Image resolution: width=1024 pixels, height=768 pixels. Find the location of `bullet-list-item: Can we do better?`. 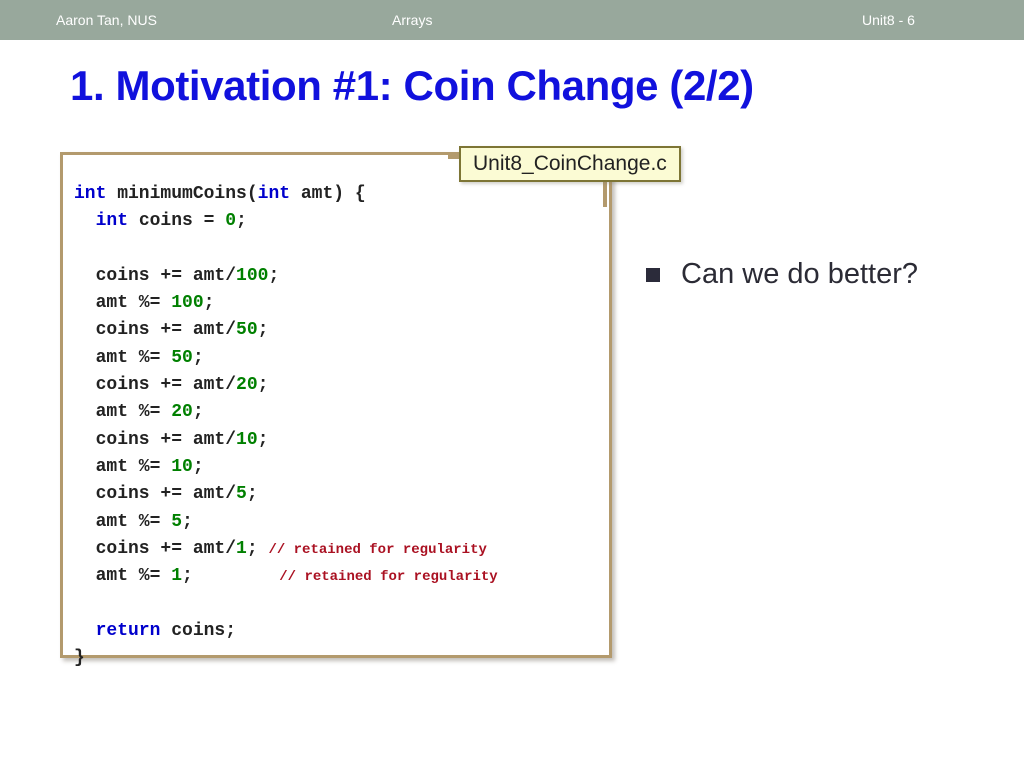

bullet-list-item: Can we do better? is located at coordinates (782, 274).